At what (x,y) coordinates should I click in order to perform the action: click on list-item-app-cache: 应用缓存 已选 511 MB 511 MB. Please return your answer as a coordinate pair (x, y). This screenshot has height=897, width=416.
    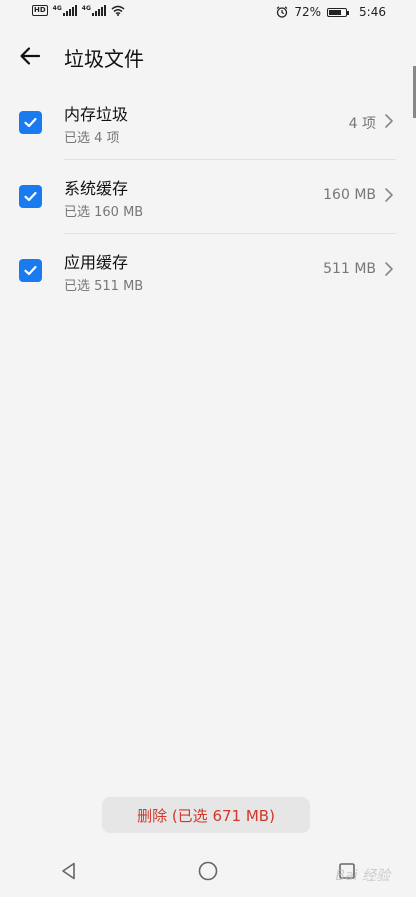
    Looking at the image, I should click on (208, 271).